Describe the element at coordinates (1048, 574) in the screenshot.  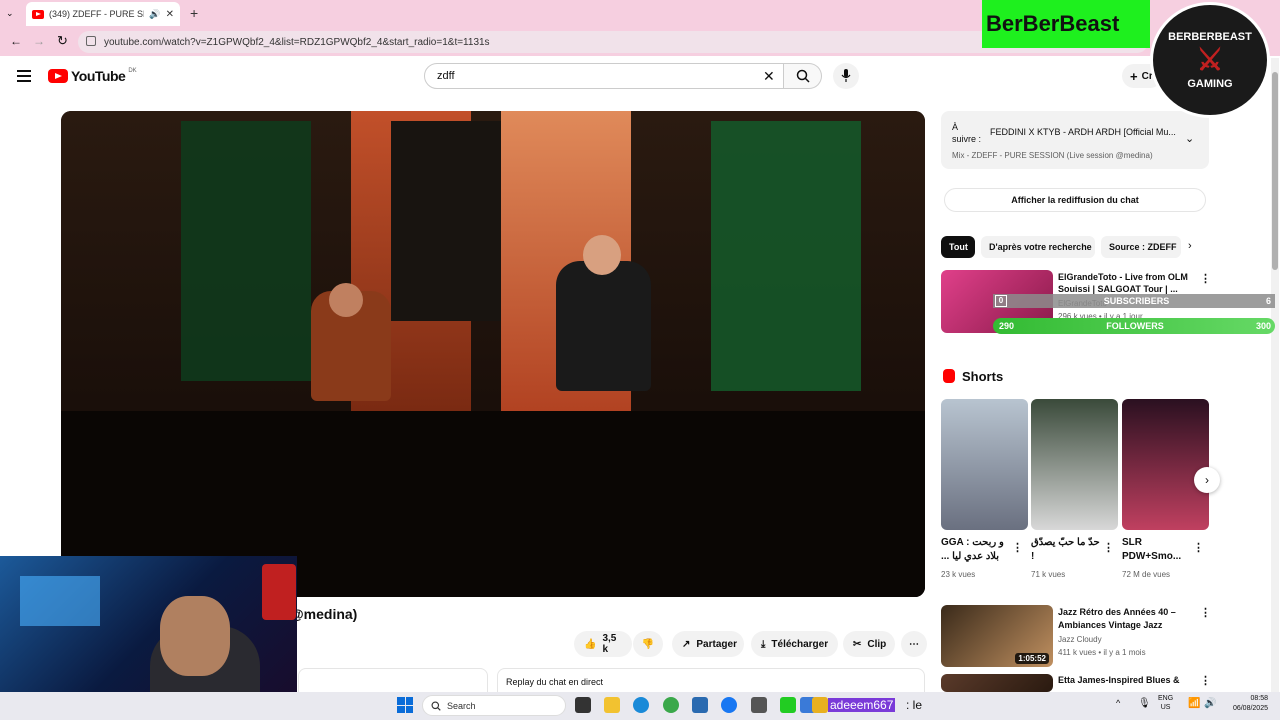
I see `short-views: 71 k vues` at that location.